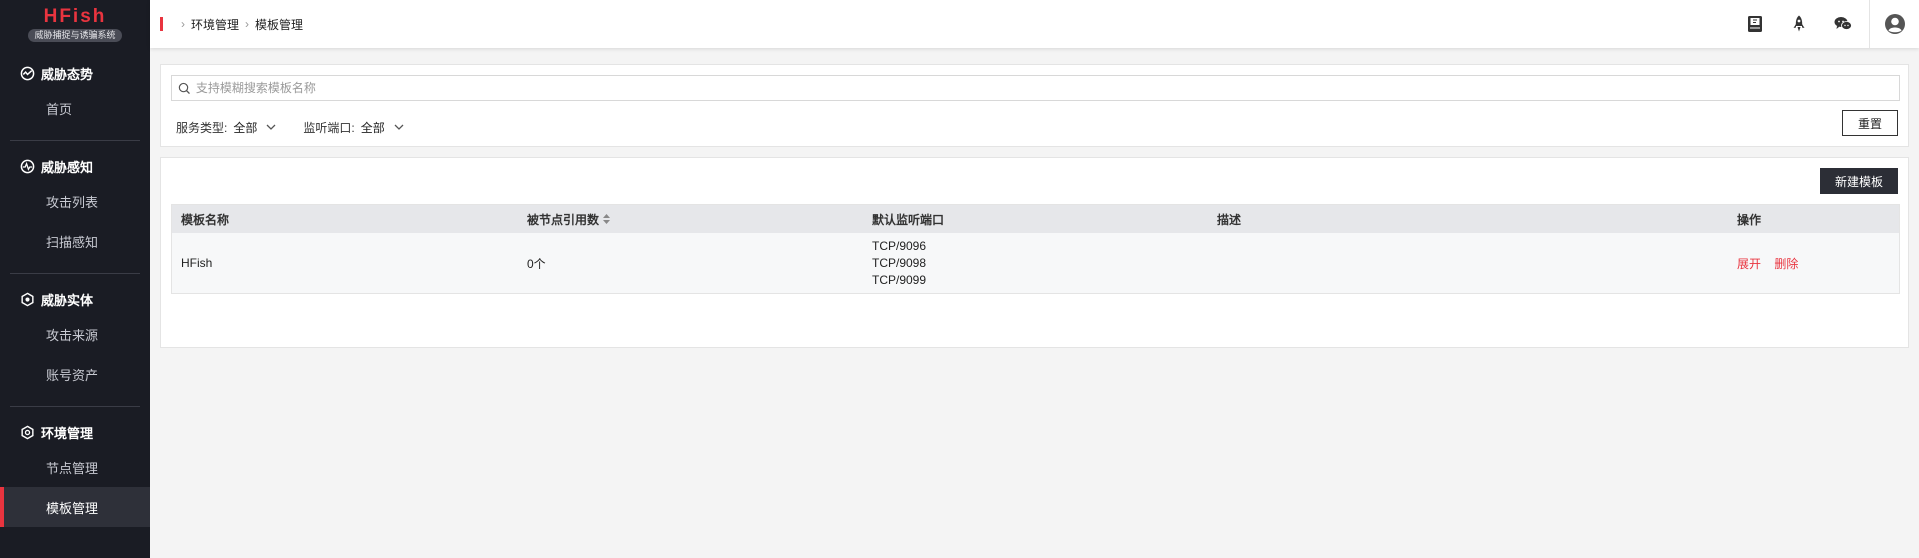 The width and height of the screenshot is (1919, 558). What do you see at coordinates (67, 433) in the screenshot?
I see `nav-head-label: 环境管理` at bounding box center [67, 433].